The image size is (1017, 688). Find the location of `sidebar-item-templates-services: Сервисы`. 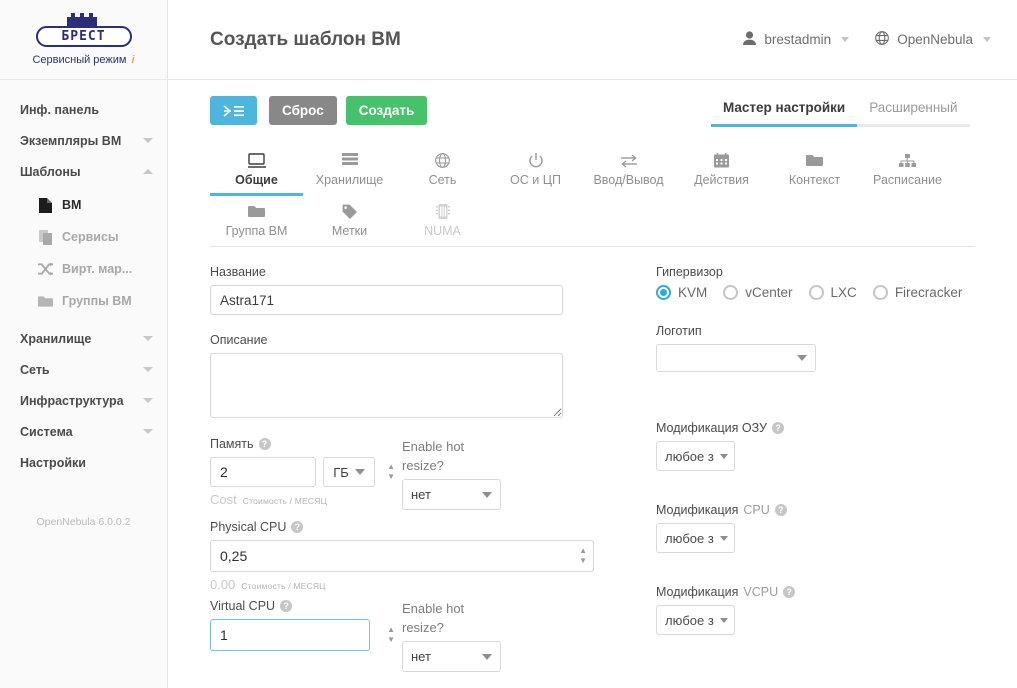

sidebar-item-templates-services: Сервисы is located at coordinates (83, 237).